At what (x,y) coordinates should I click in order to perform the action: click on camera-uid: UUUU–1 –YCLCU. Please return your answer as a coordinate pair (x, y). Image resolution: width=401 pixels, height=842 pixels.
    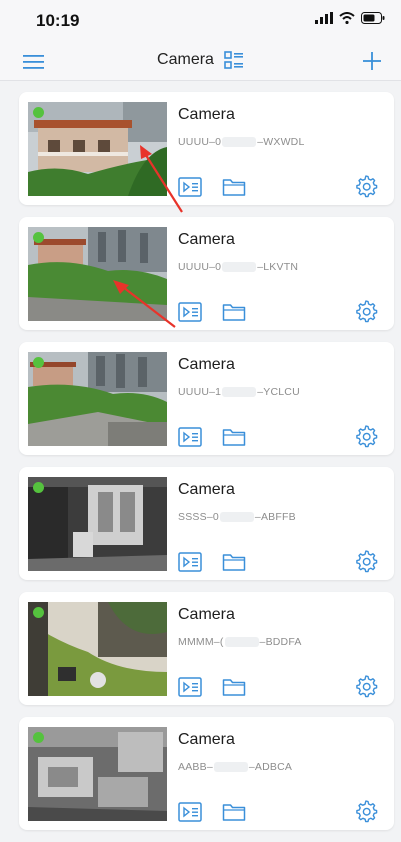
    Looking at the image, I should click on (239, 392).